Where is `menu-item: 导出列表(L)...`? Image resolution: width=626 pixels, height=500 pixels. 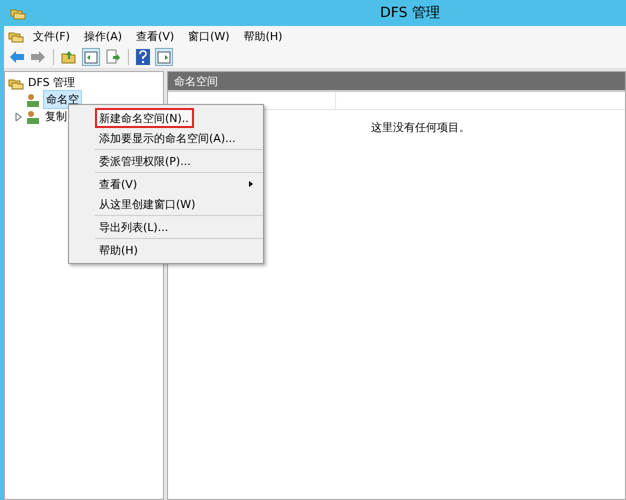
menu-item: 导出列表(L)... is located at coordinates (179, 227).